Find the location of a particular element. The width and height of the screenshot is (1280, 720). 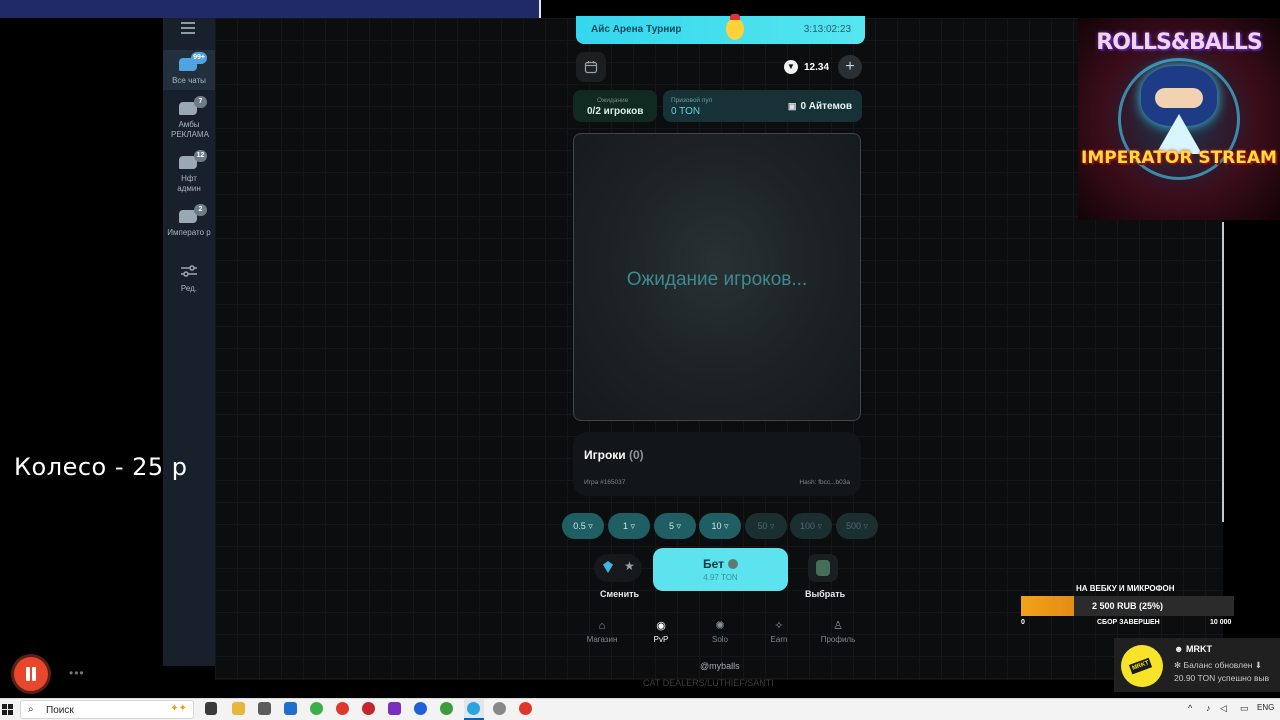

stream-logo-top: ROLLS&BALLS is located at coordinates (1179, 42).